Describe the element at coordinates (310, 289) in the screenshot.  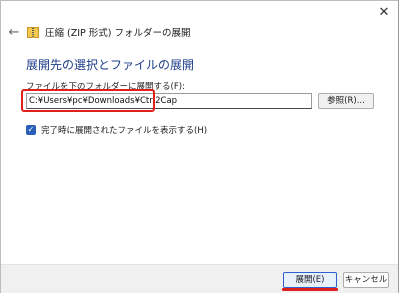
I see `extract-highlight-underline` at that location.